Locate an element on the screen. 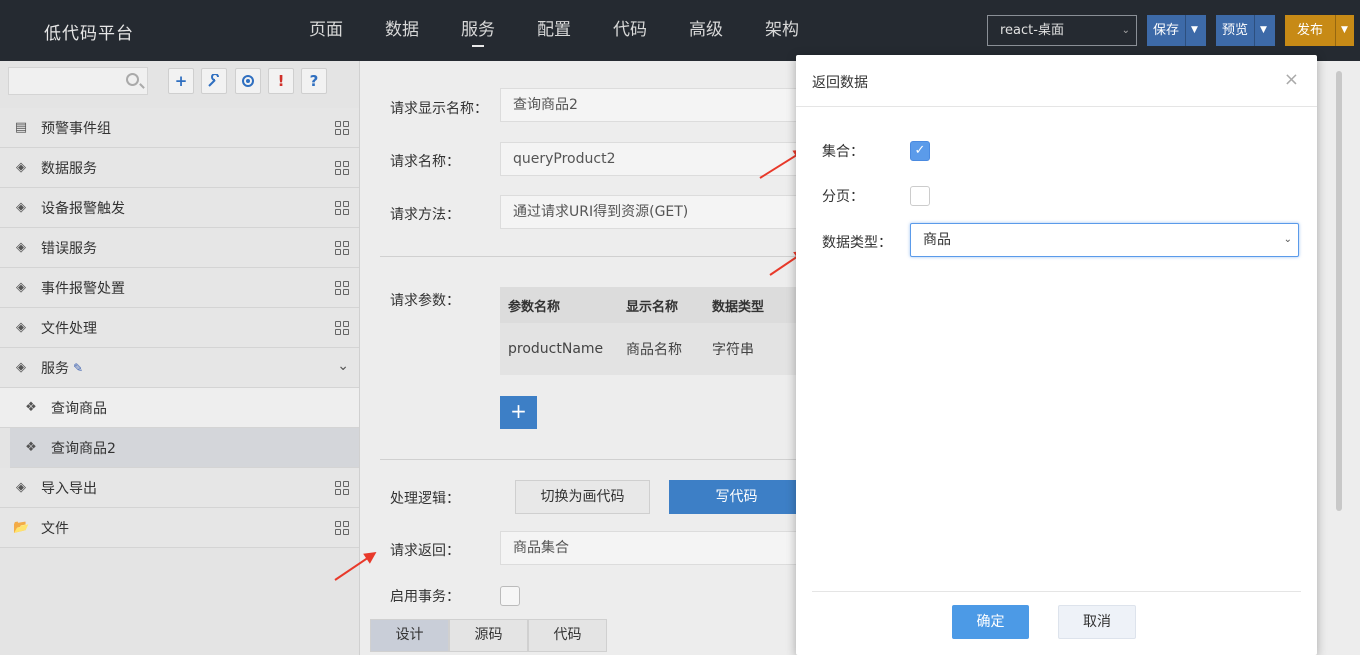 The image size is (1360, 655). tab-design: 设计 is located at coordinates (409, 635).